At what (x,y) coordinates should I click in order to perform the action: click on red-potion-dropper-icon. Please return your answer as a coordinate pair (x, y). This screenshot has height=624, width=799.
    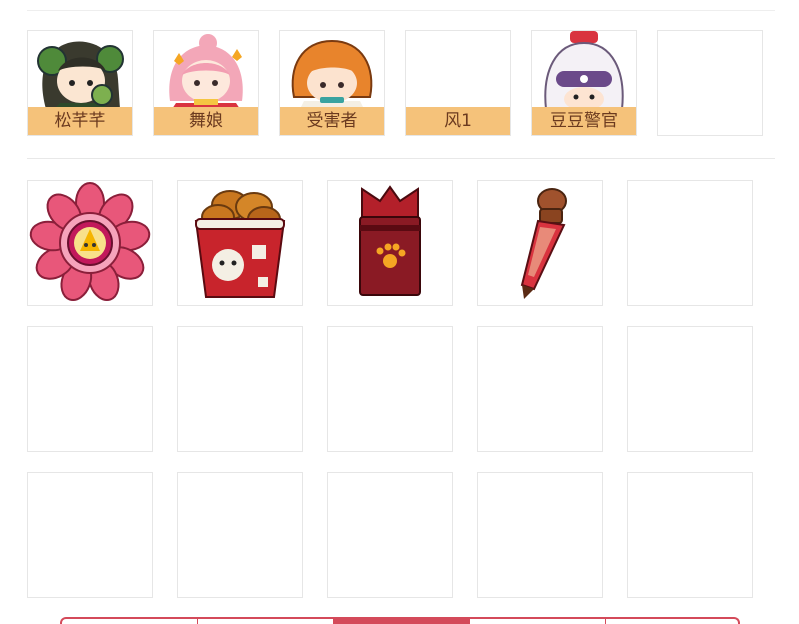
    Looking at the image, I should click on (543, 243).